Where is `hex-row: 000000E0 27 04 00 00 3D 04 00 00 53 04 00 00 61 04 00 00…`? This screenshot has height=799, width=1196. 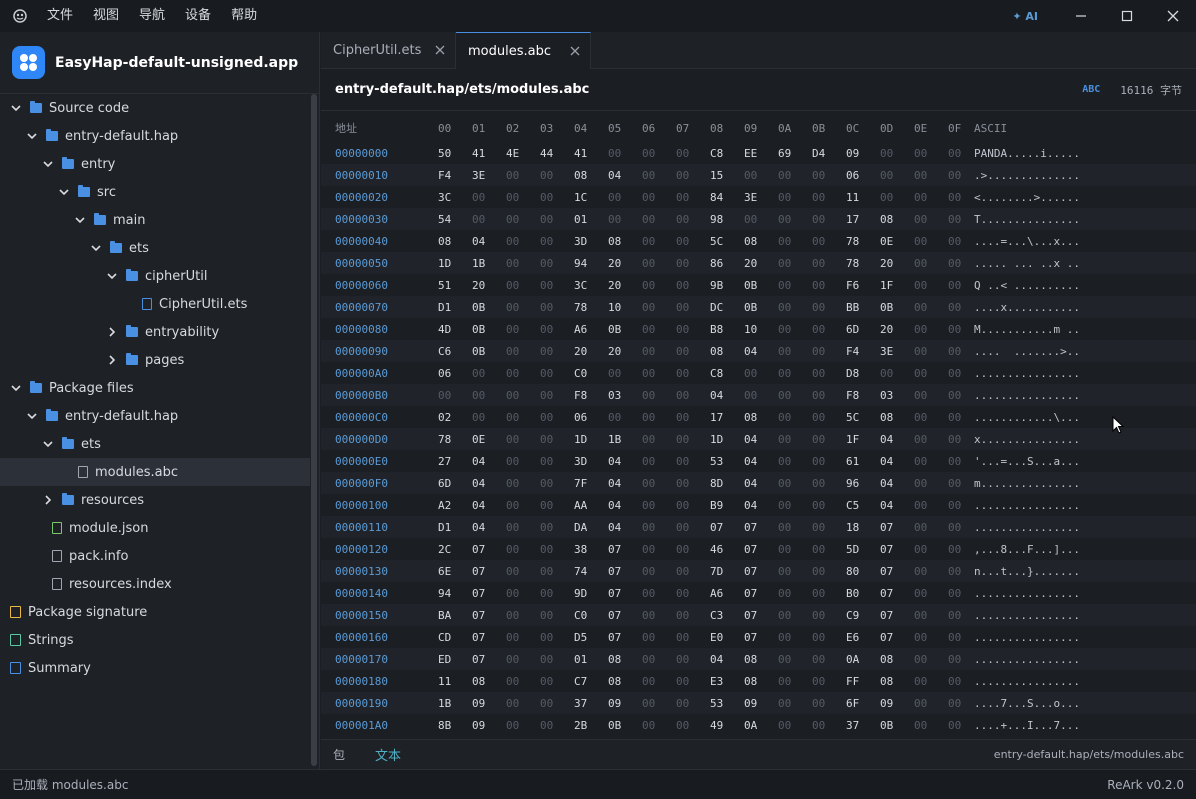 hex-row: 000000E0 27 04 00 00 3D 04 00 00 53 04 00 00 61 04 00 00… is located at coordinates (758, 461).